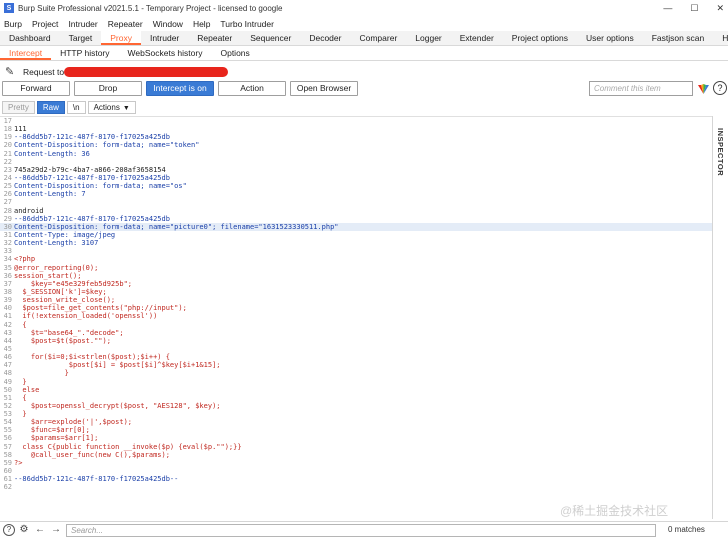 This screenshot has height=537, width=728. I want to click on menu-project: Project, so click(45, 24).